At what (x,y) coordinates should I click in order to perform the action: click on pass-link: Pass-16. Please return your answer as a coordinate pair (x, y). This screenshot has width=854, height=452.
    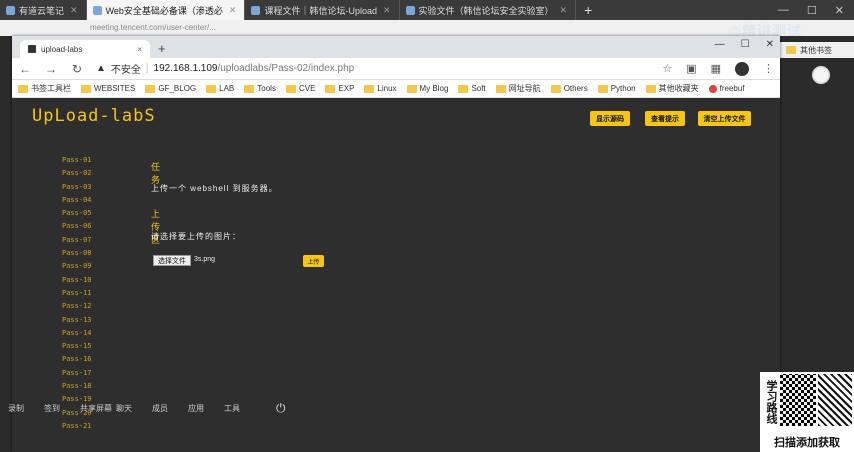
    Looking at the image, I should click on (77, 361).